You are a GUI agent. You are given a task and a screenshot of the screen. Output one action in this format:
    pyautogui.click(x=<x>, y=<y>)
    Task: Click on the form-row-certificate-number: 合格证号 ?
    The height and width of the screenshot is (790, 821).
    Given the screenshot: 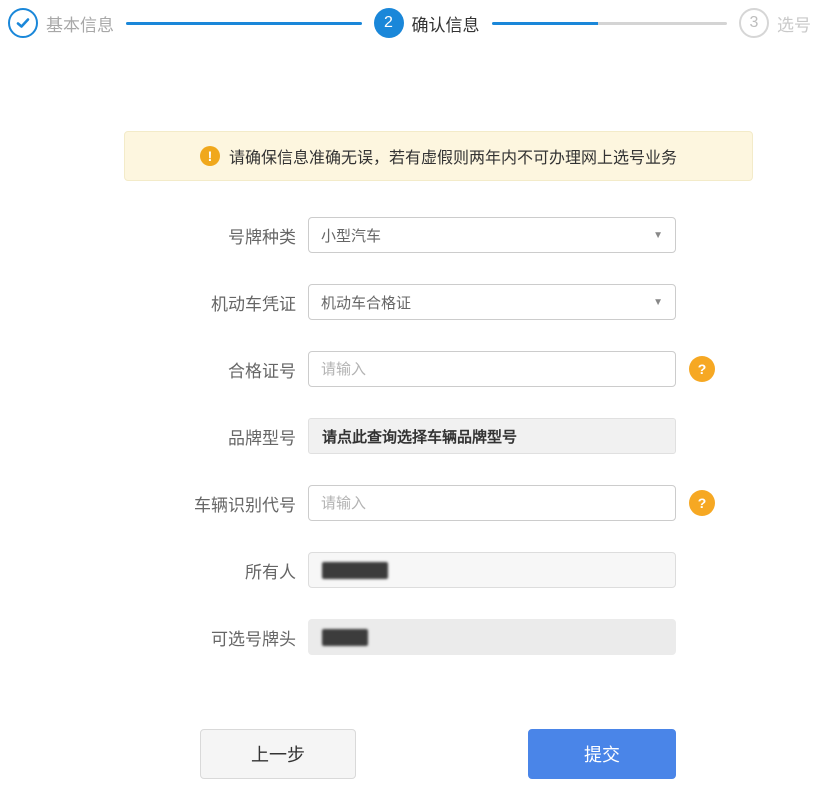 What is the action you would take?
    pyautogui.click(x=410, y=369)
    